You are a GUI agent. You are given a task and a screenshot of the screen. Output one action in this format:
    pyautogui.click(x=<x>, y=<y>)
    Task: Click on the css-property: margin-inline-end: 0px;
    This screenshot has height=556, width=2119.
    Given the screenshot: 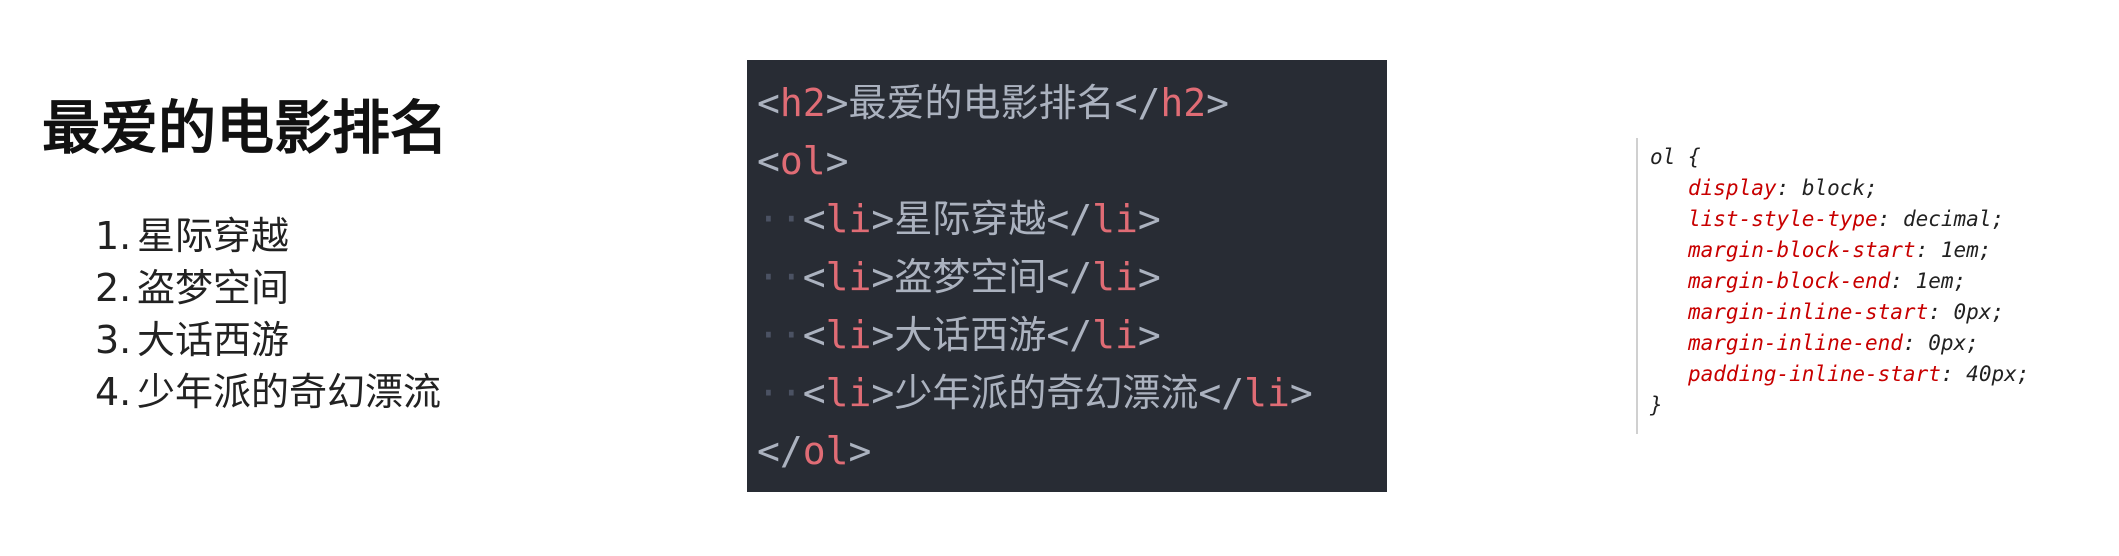 What is the action you would take?
    pyautogui.click(x=1833, y=343)
    